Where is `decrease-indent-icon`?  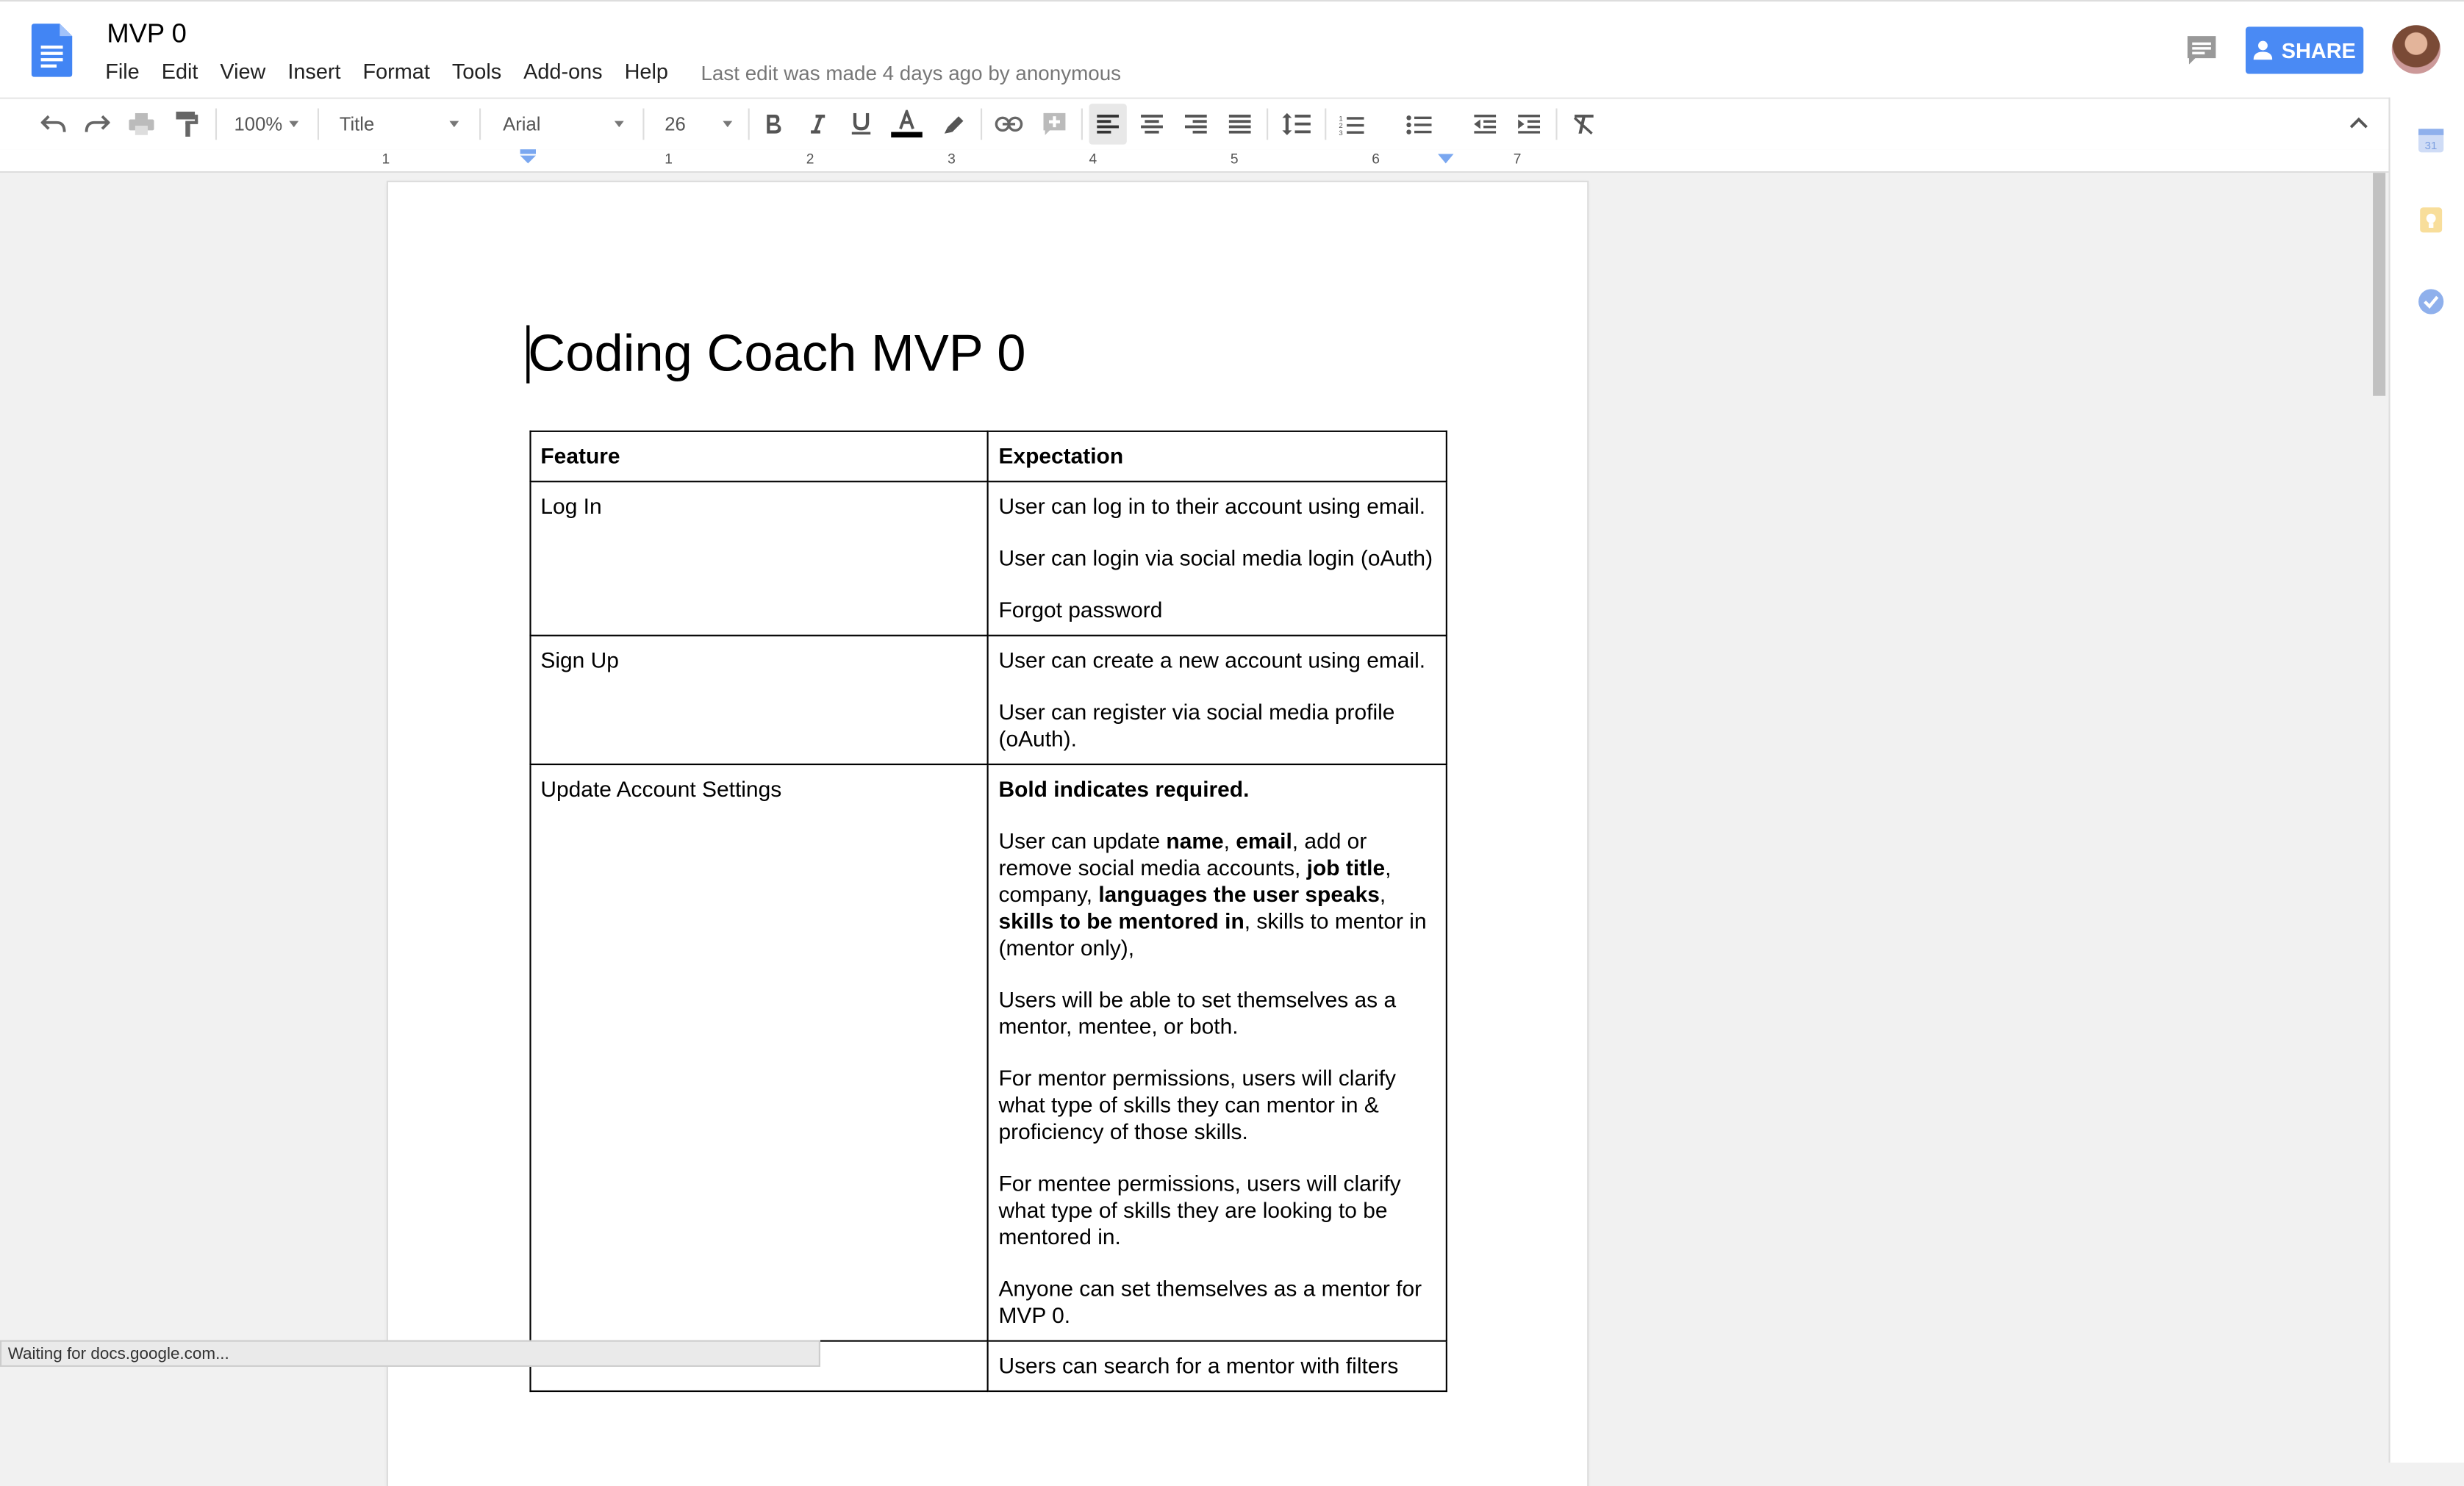 decrease-indent-icon is located at coordinates (1486, 124).